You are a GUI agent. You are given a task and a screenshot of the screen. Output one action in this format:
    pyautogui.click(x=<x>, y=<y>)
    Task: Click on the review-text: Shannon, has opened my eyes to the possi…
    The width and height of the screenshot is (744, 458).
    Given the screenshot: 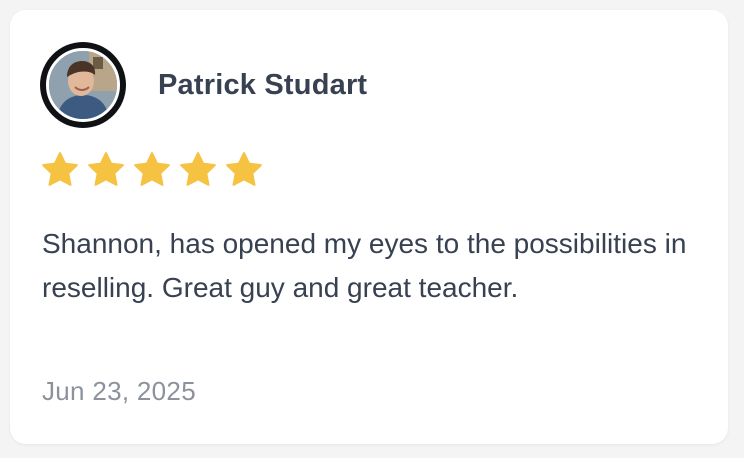 What is the action you would take?
    pyautogui.click(x=364, y=265)
    